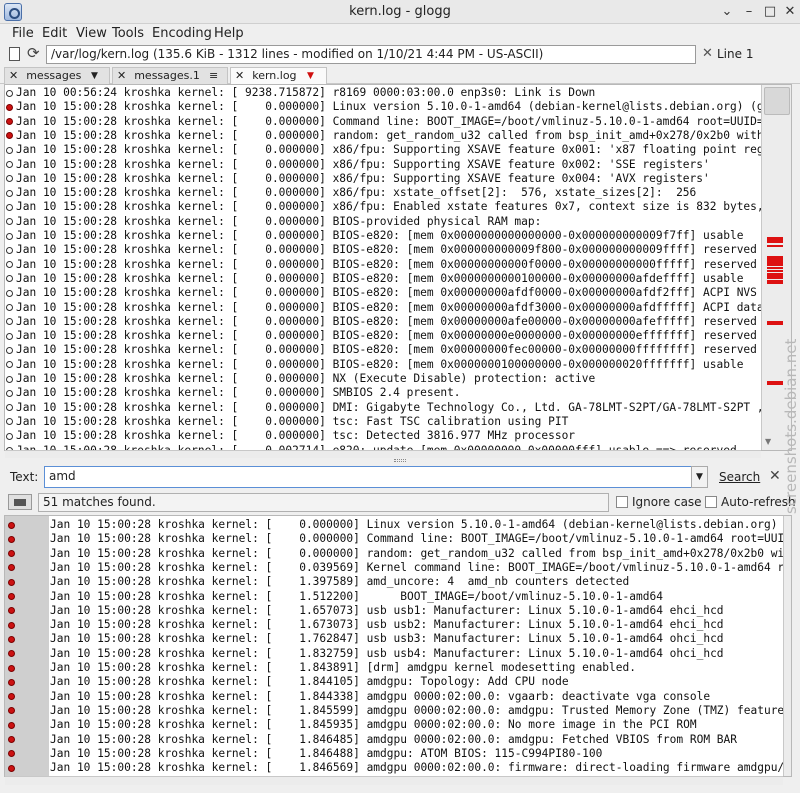  I want to click on maximize-window-icon: □, so click(770, 12).